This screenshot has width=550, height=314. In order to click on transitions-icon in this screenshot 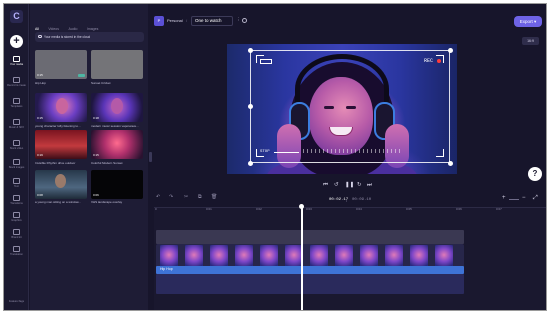, I will do `click(16, 198)`.